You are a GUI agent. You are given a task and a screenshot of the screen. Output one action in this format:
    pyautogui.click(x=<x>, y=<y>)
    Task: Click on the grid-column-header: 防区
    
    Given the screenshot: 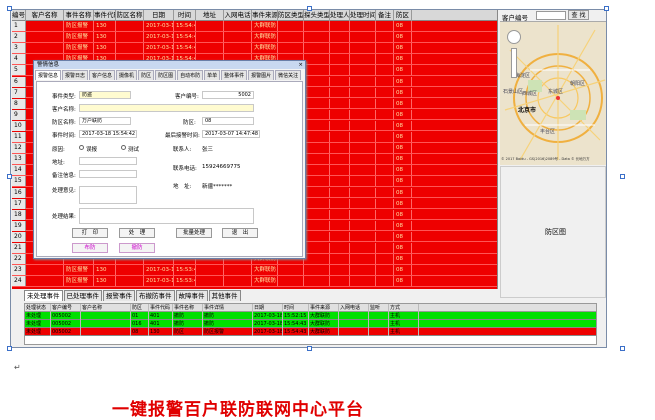 What is the action you would take?
    pyautogui.click(x=403, y=15)
    